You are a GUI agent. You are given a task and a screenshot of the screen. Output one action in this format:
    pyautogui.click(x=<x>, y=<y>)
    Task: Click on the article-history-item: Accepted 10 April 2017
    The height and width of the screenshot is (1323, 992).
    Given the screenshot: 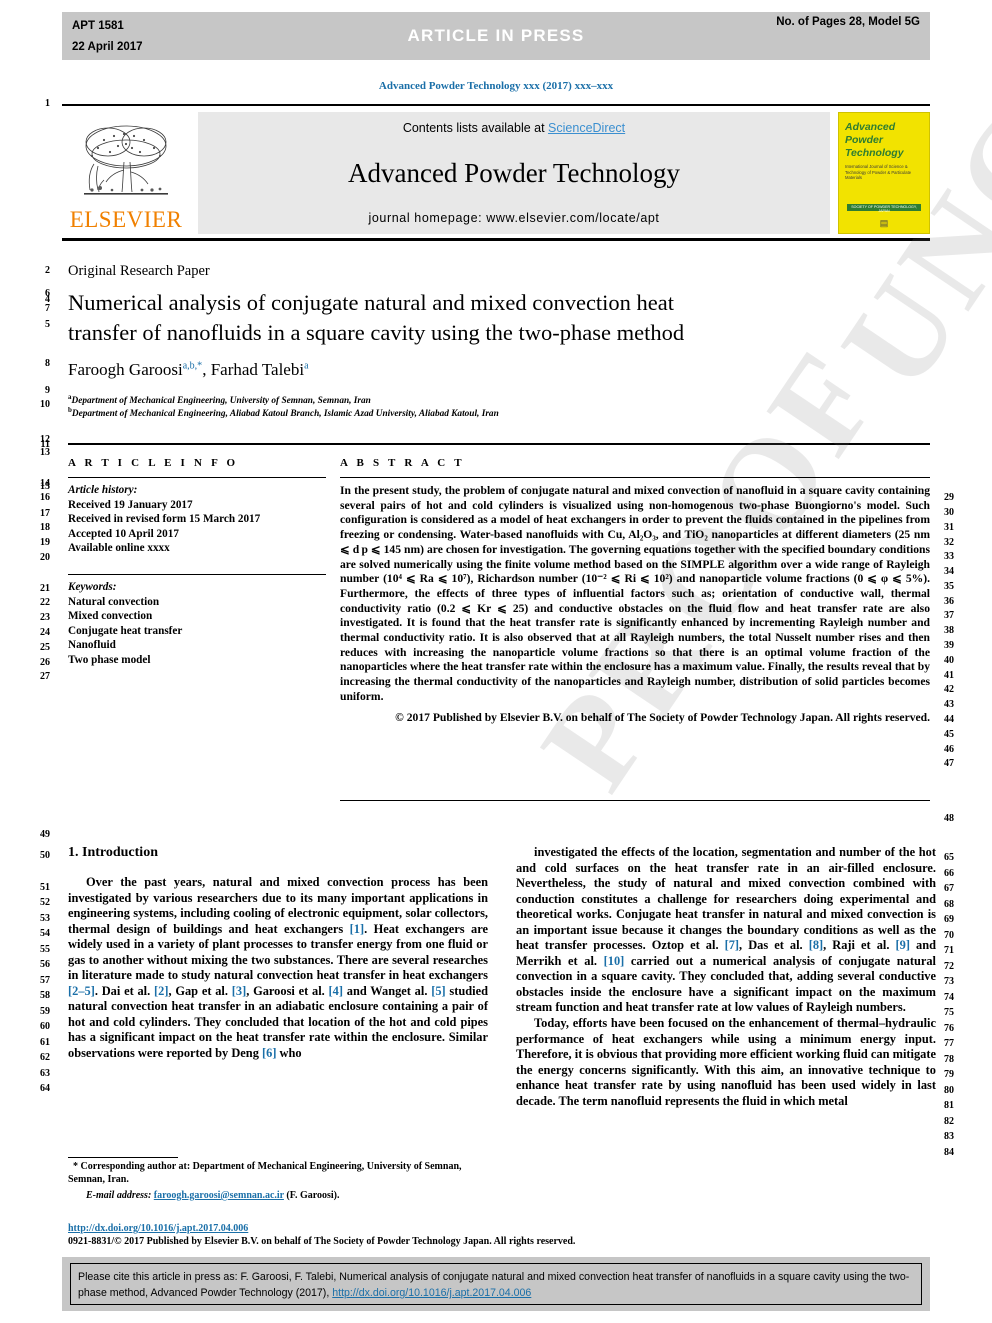 What is the action you would take?
    pyautogui.click(x=123, y=533)
    